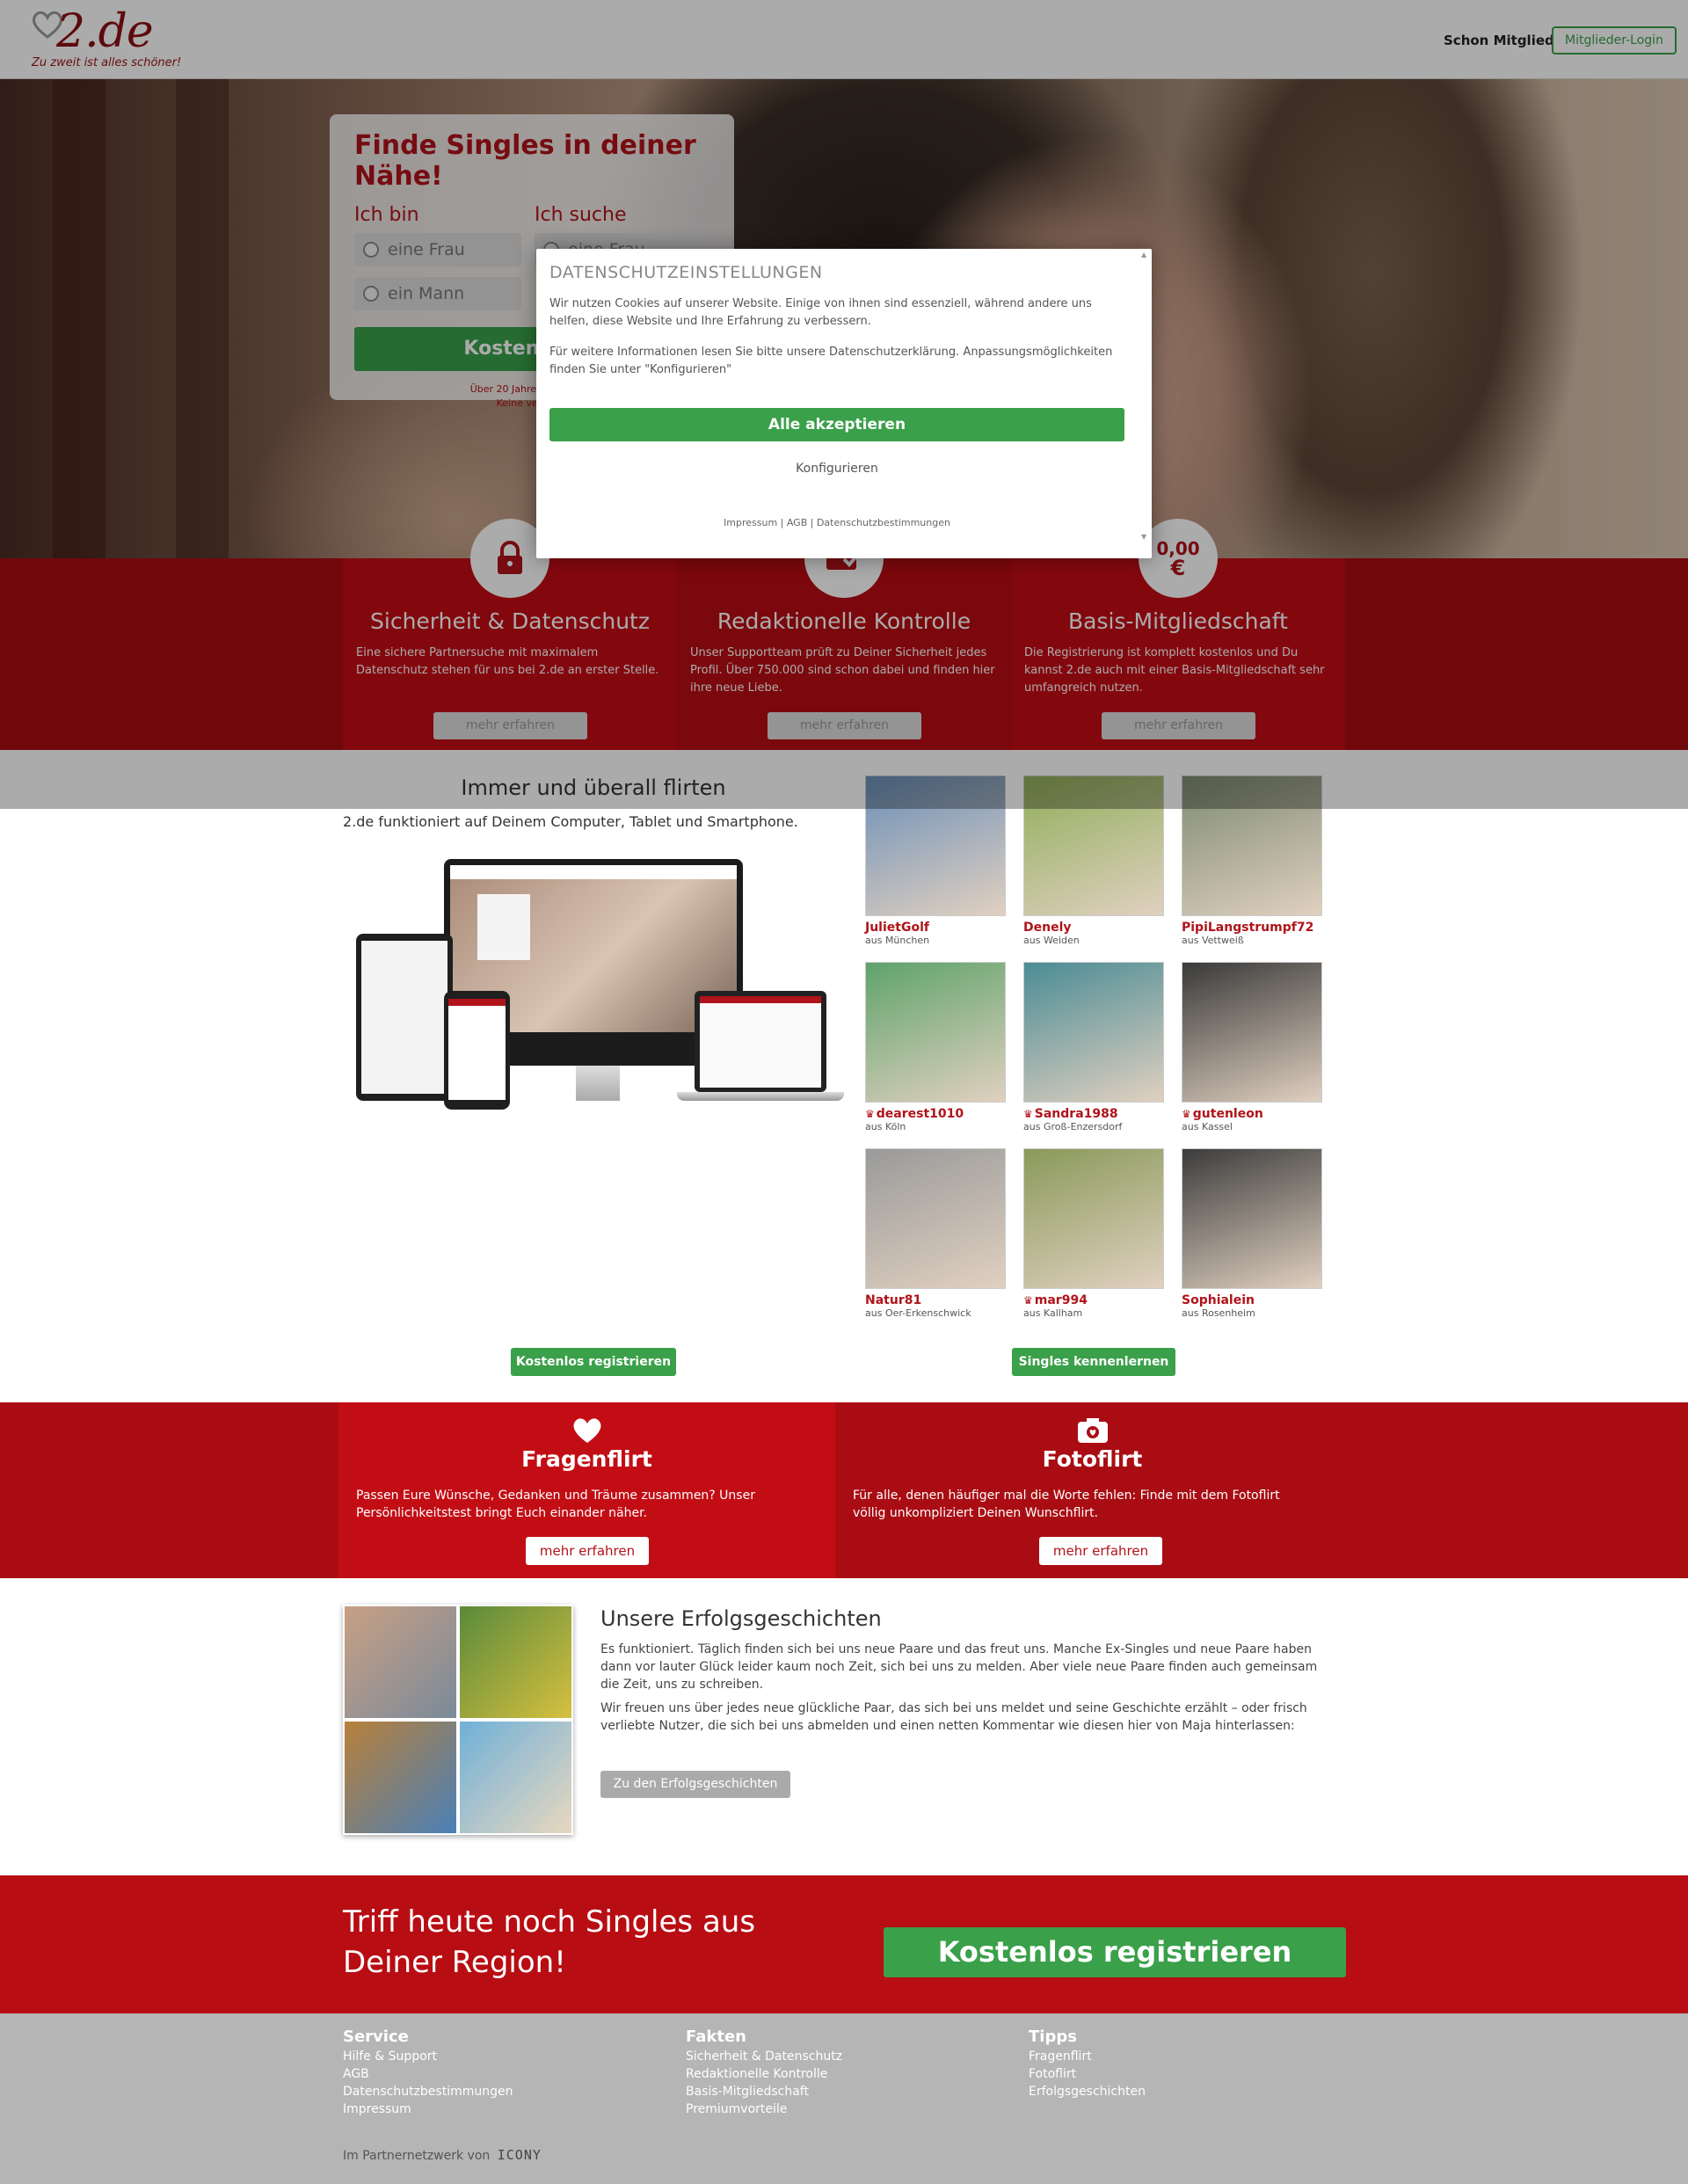  Describe the element at coordinates (760, 1096) in the screenshot. I see `laptop-base` at that location.